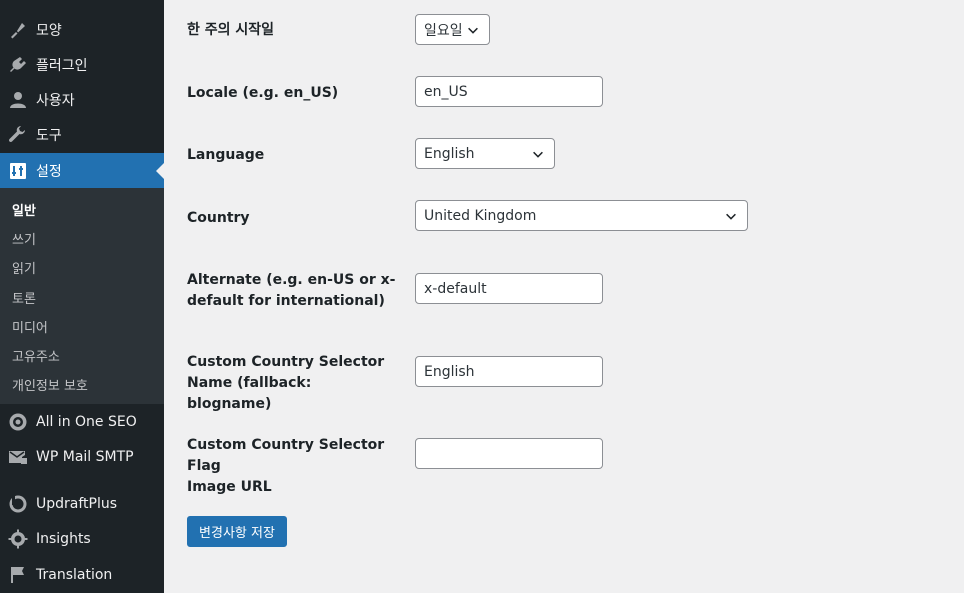 This screenshot has width=964, height=593. Describe the element at coordinates (291, 280) in the screenshot. I see `alternate-label-line1: Alternate (e.g. en-US or x-` at that location.